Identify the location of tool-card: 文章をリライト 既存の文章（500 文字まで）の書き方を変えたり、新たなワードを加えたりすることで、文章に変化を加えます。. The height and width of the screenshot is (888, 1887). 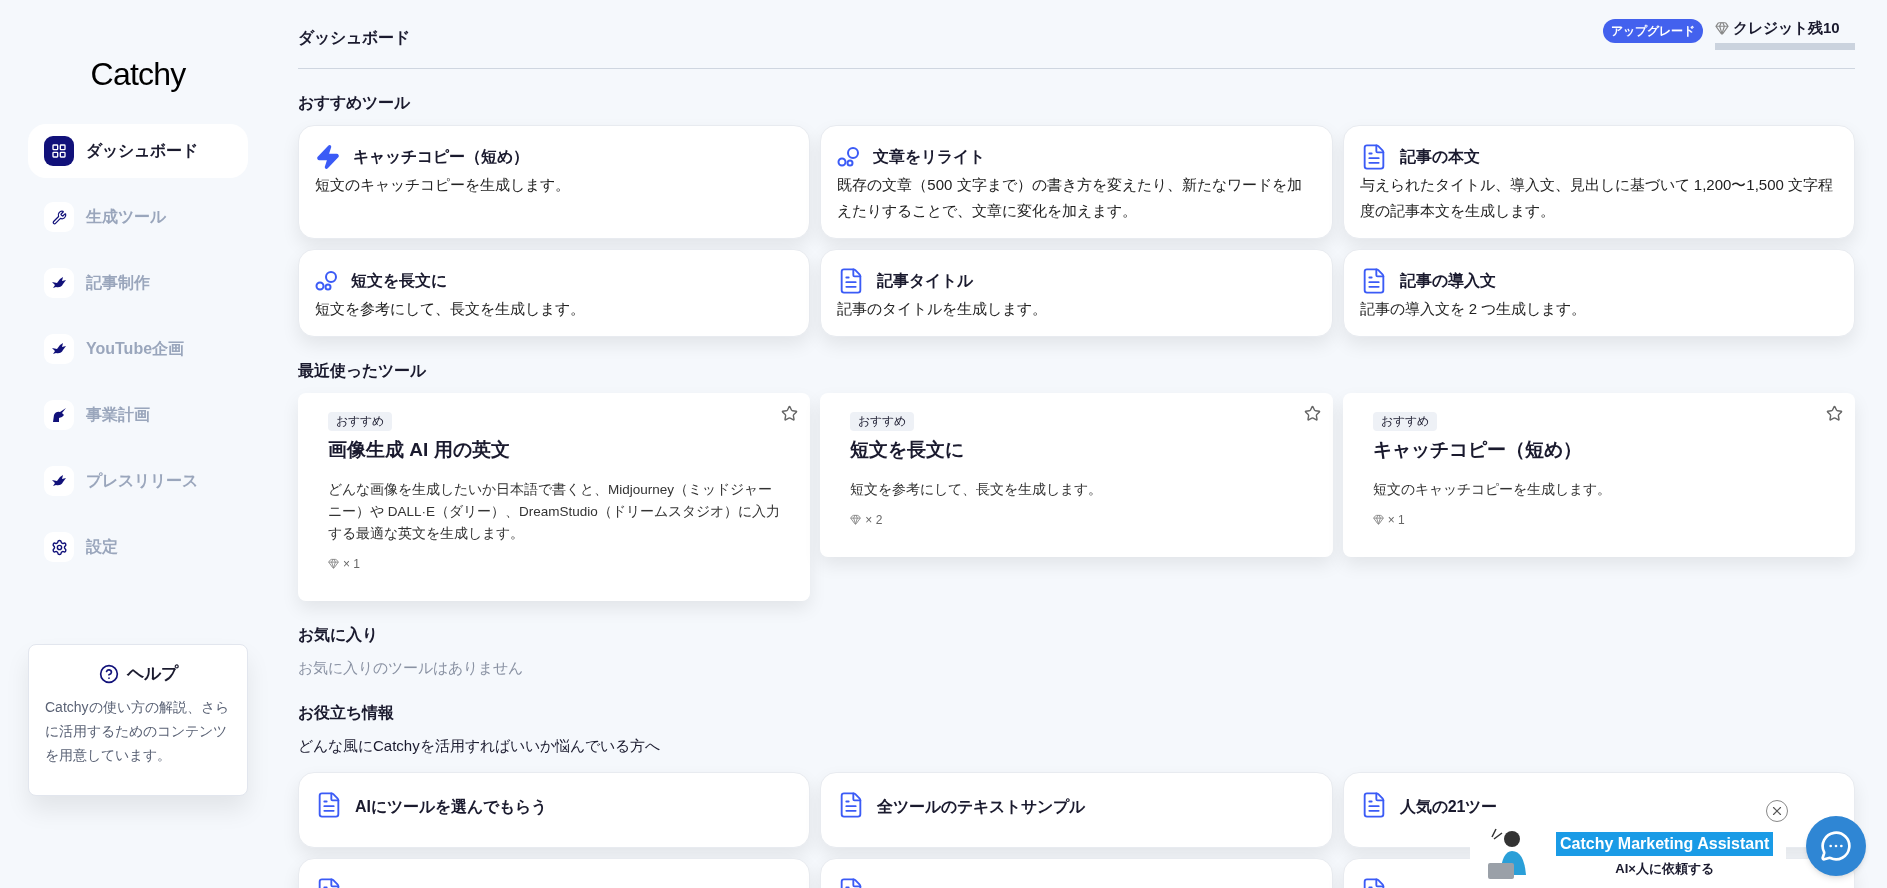
(1076, 182).